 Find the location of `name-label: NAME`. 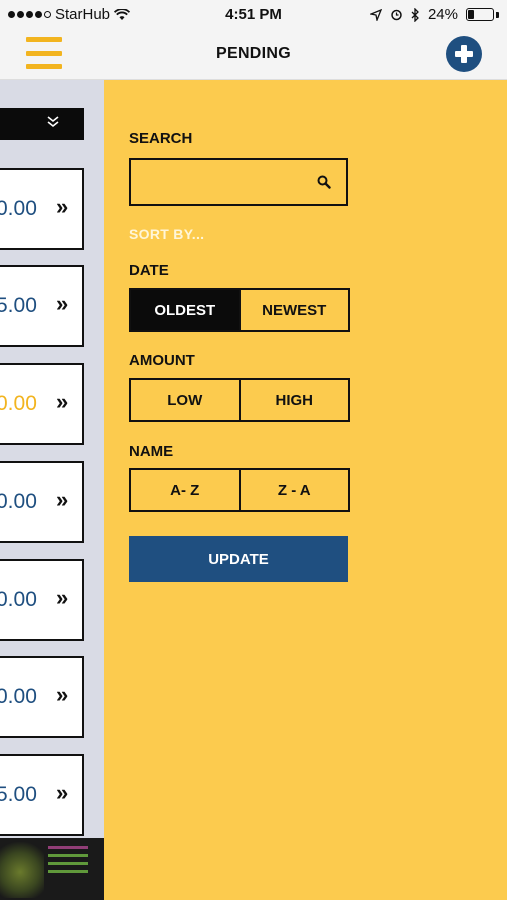

name-label: NAME is located at coordinates (151, 451).